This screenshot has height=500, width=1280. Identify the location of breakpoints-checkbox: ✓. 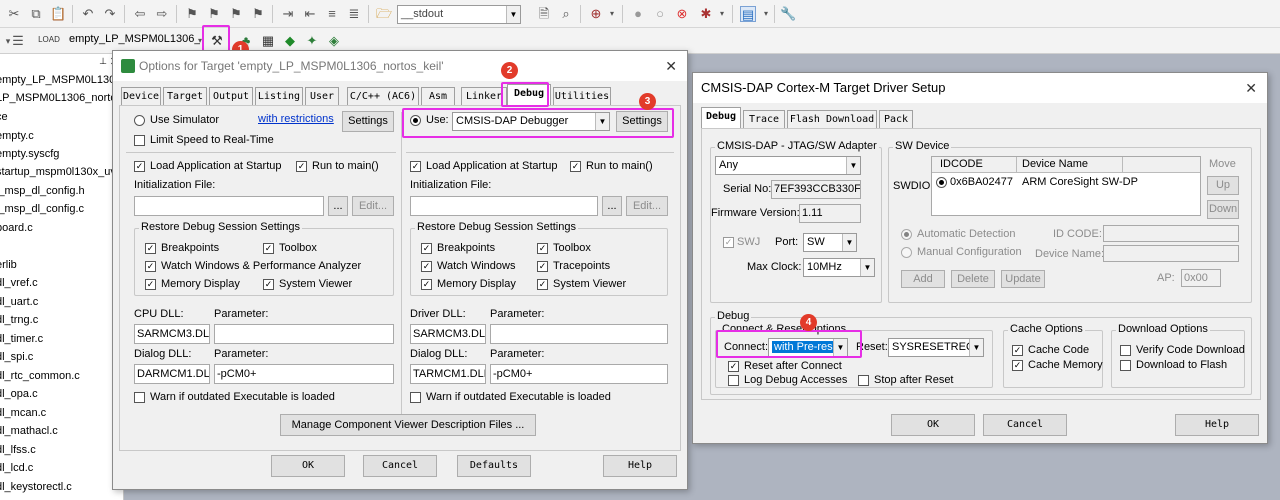
(150, 248).